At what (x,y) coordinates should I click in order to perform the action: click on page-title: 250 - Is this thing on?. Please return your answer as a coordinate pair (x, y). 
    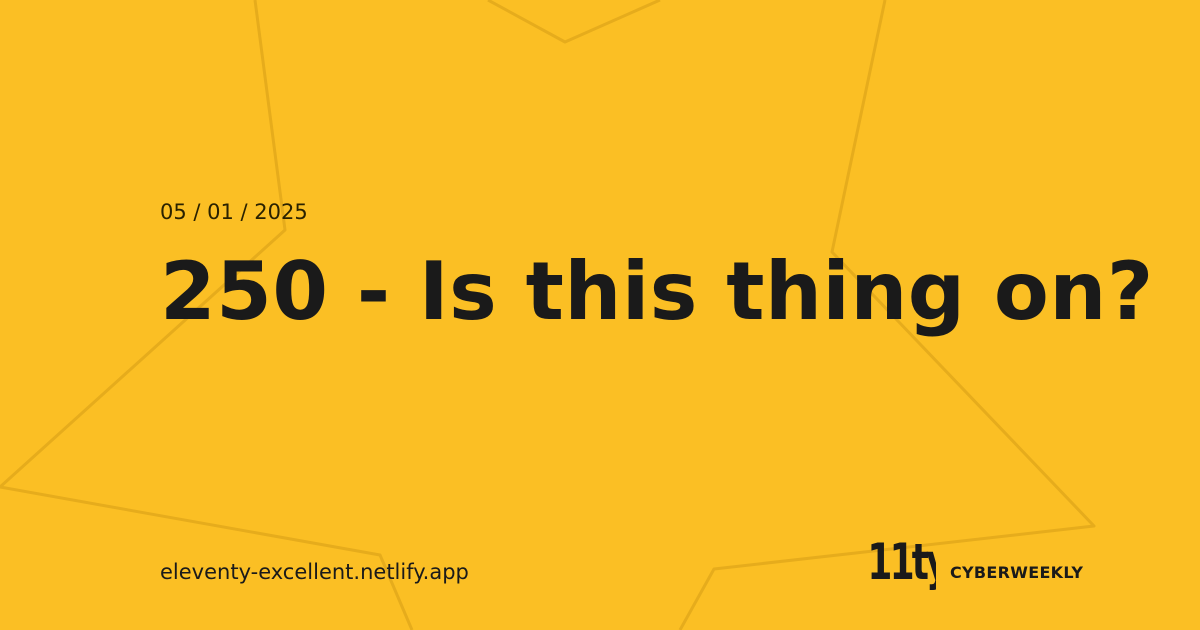
    Looking at the image, I should click on (657, 291).